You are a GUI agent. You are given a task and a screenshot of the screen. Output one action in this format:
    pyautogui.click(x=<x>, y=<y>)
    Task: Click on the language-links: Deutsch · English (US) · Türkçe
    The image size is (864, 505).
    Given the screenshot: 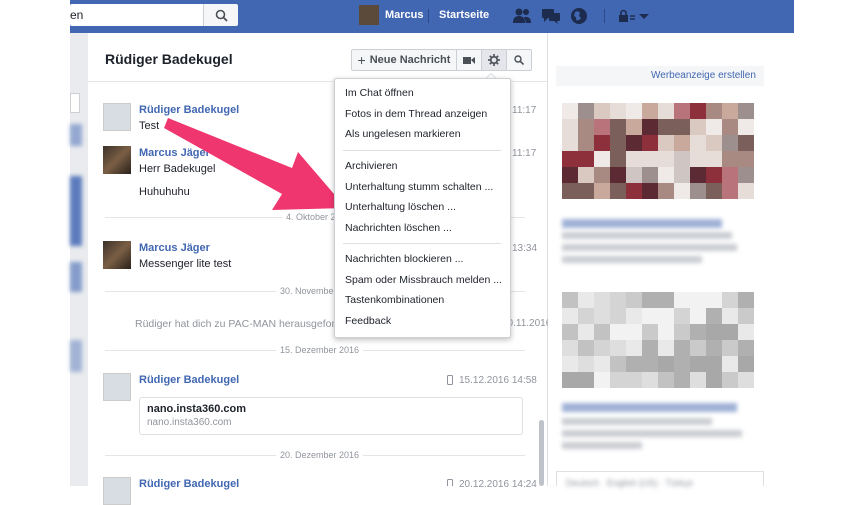 What is the action you would take?
    pyautogui.click(x=629, y=483)
    